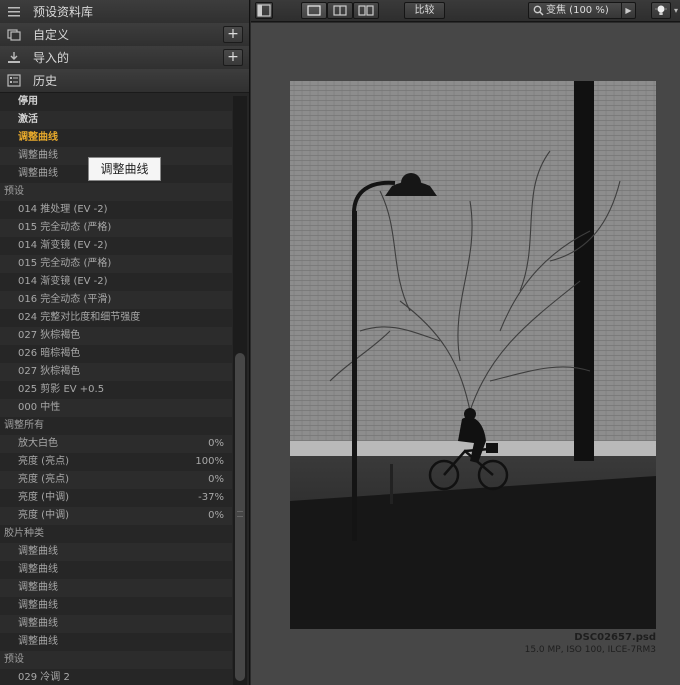 The image size is (680, 685). I want to click on history-item: 026 暗棕褐色, so click(116, 354).